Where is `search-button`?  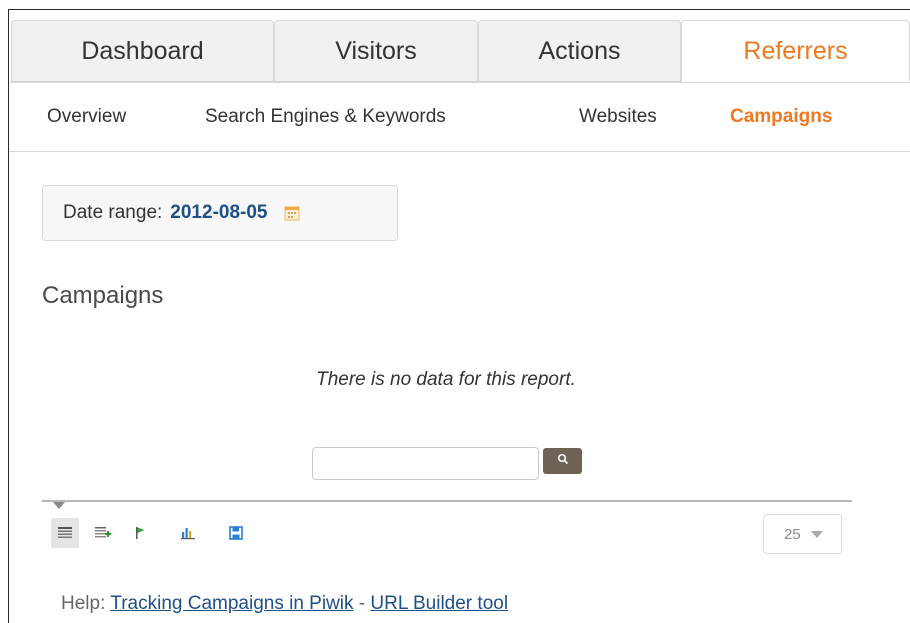
search-button is located at coordinates (562, 461).